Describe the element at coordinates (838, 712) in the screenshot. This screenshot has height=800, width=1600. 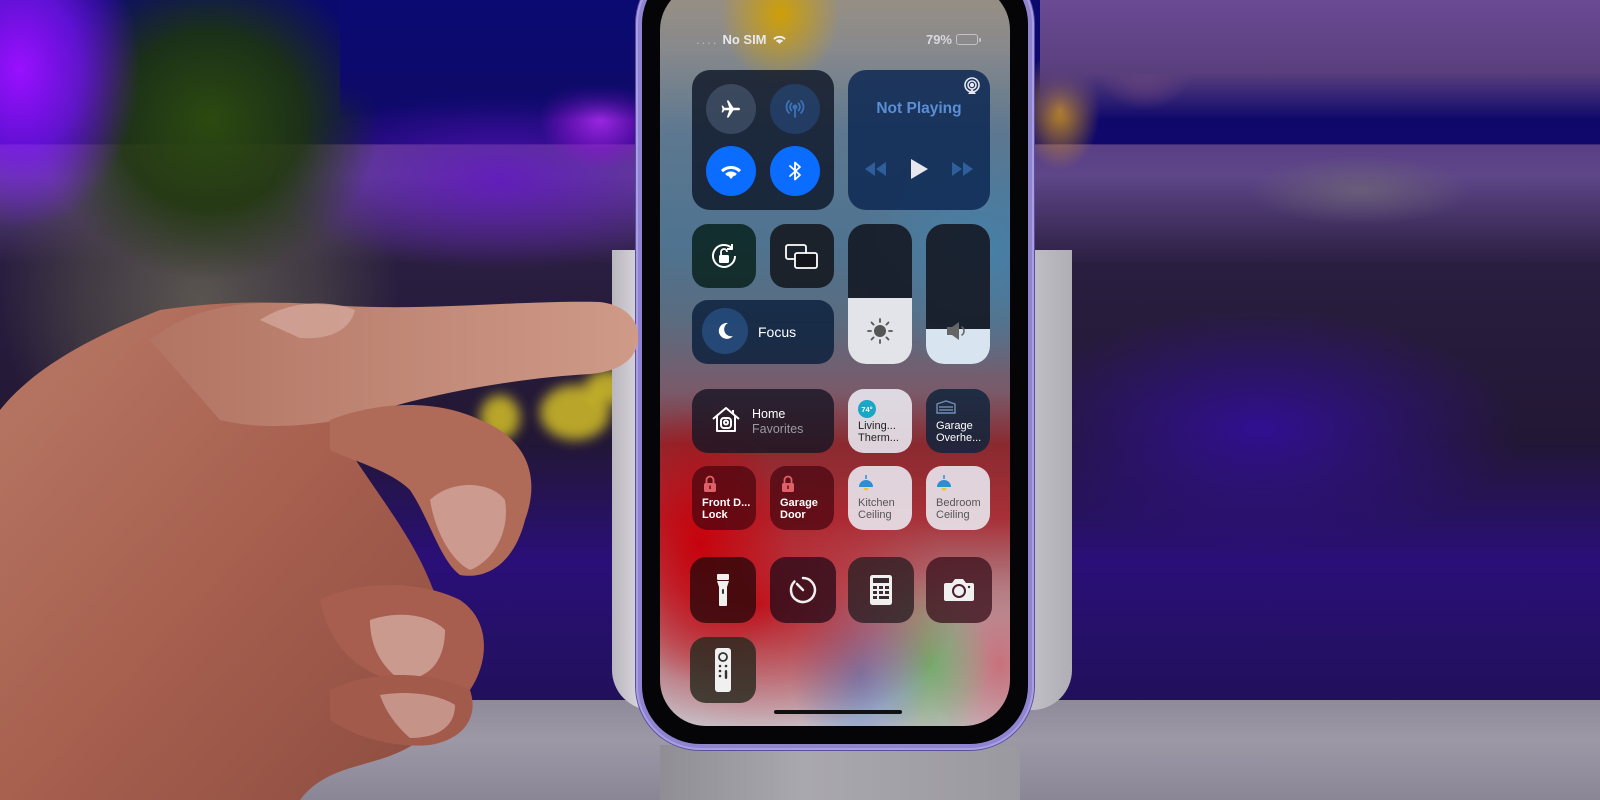
I see `home-indicator` at that location.